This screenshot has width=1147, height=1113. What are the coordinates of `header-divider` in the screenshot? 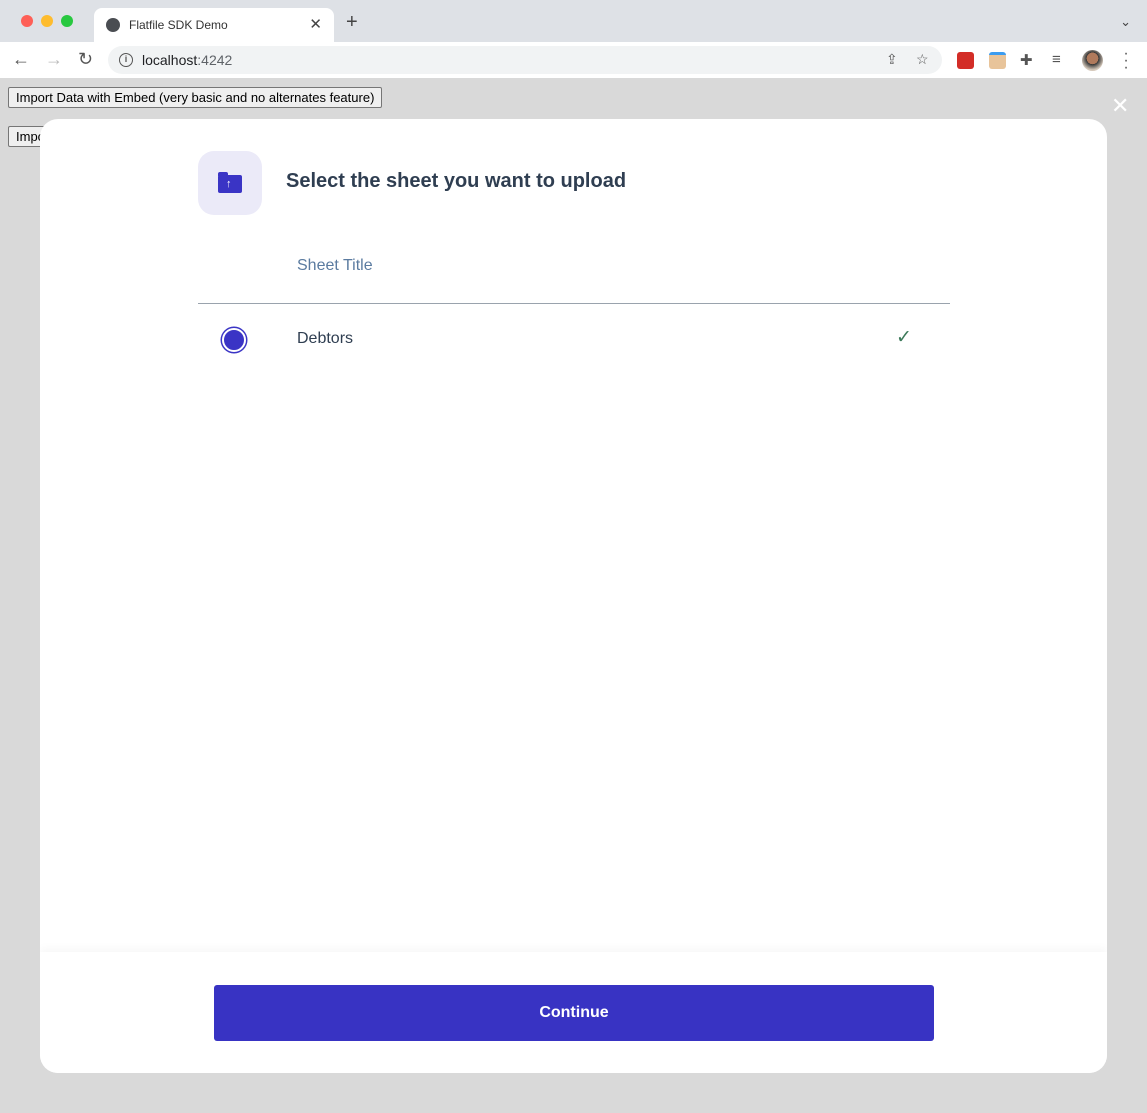 It's located at (574, 303).